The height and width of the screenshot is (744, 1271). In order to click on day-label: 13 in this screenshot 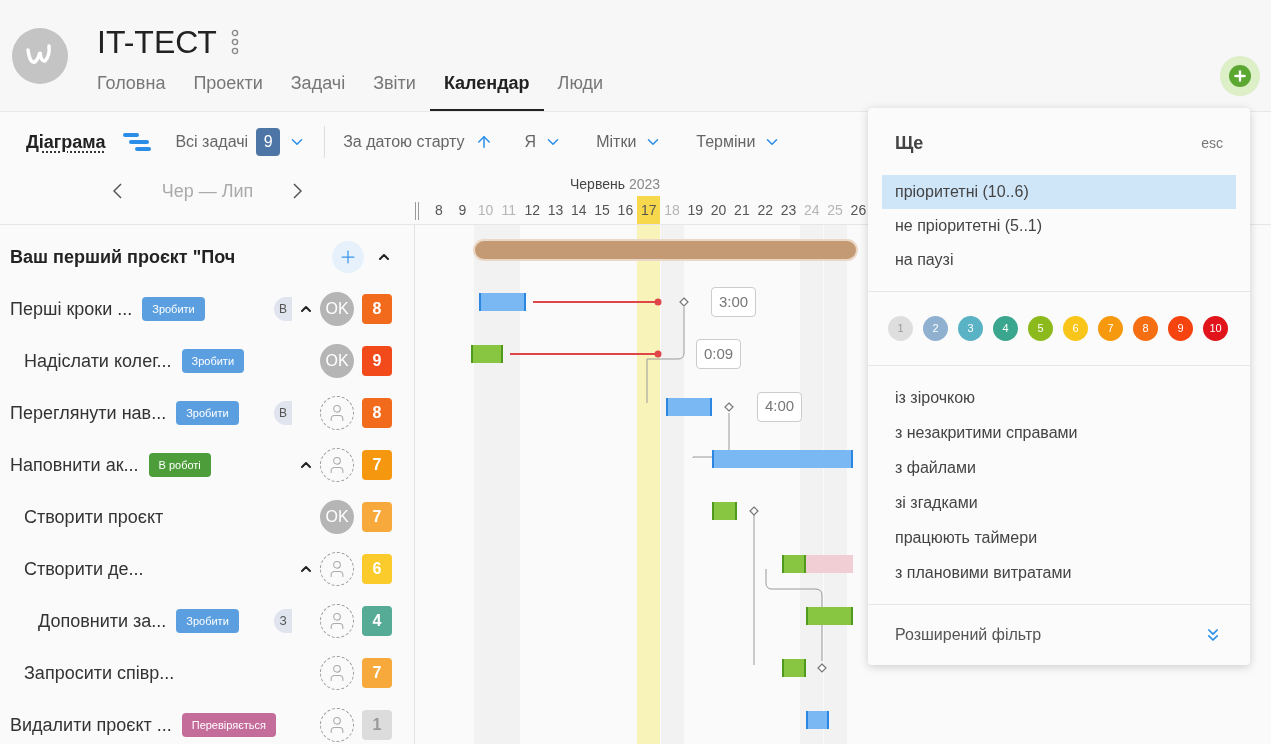, I will do `click(555, 210)`.